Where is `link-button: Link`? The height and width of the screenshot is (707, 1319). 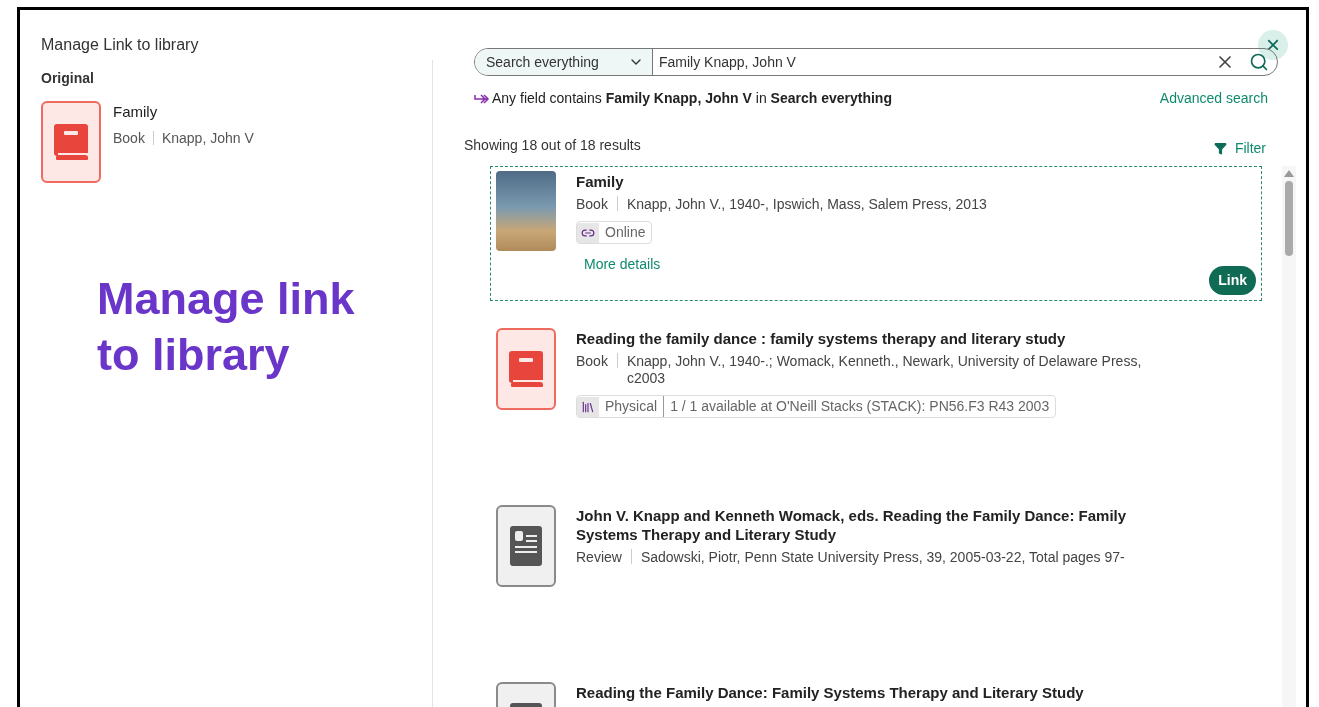 link-button: Link is located at coordinates (1232, 280).